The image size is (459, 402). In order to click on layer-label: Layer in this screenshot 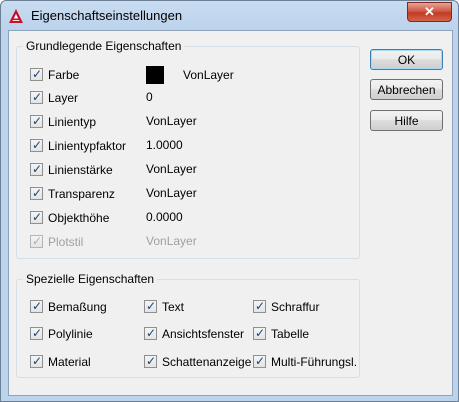, I will do `click(63, 98)`.